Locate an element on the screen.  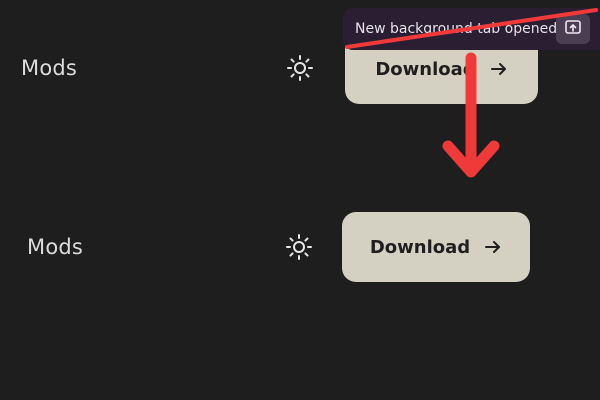
open-tab-icon is located at coordinates (573, 29).